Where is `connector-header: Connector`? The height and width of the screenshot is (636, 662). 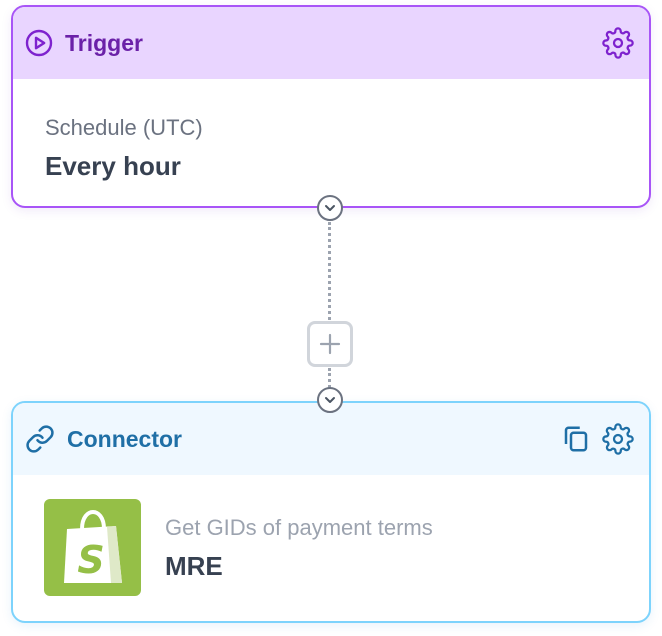 connector-header: Connector is located at coordinates (331, 439).